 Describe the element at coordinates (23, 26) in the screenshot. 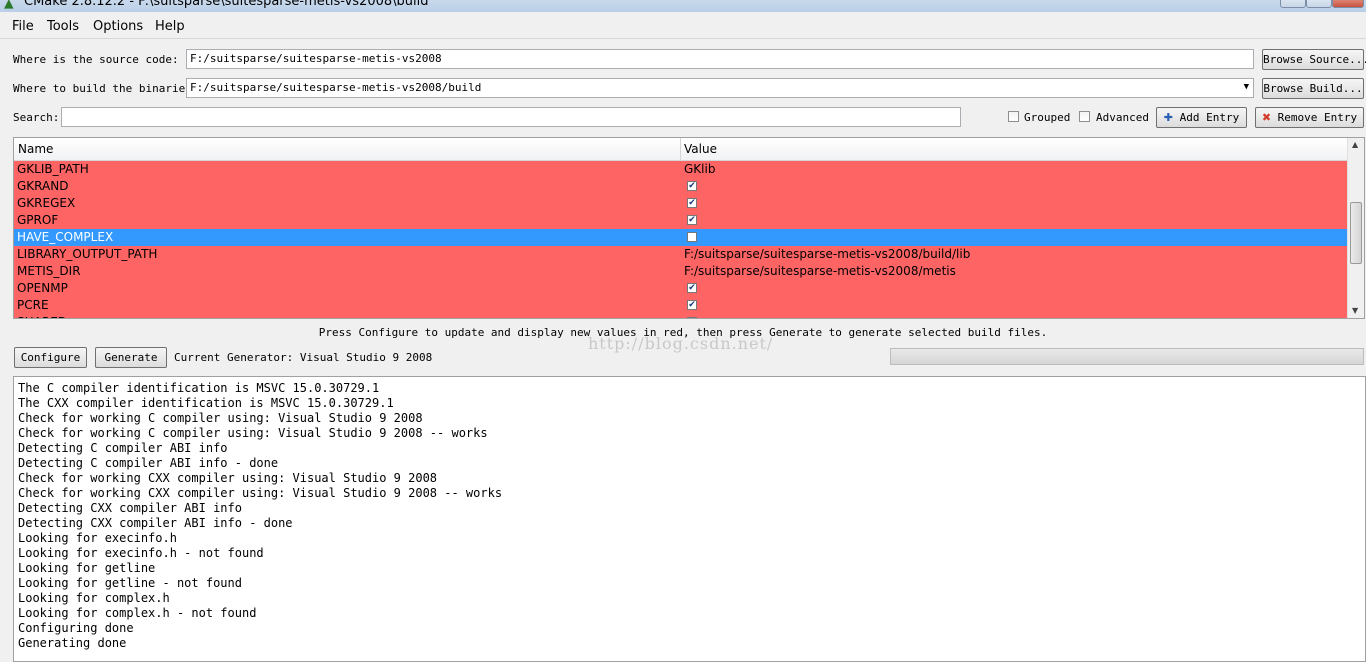

I see `menu-file: File` at that location.